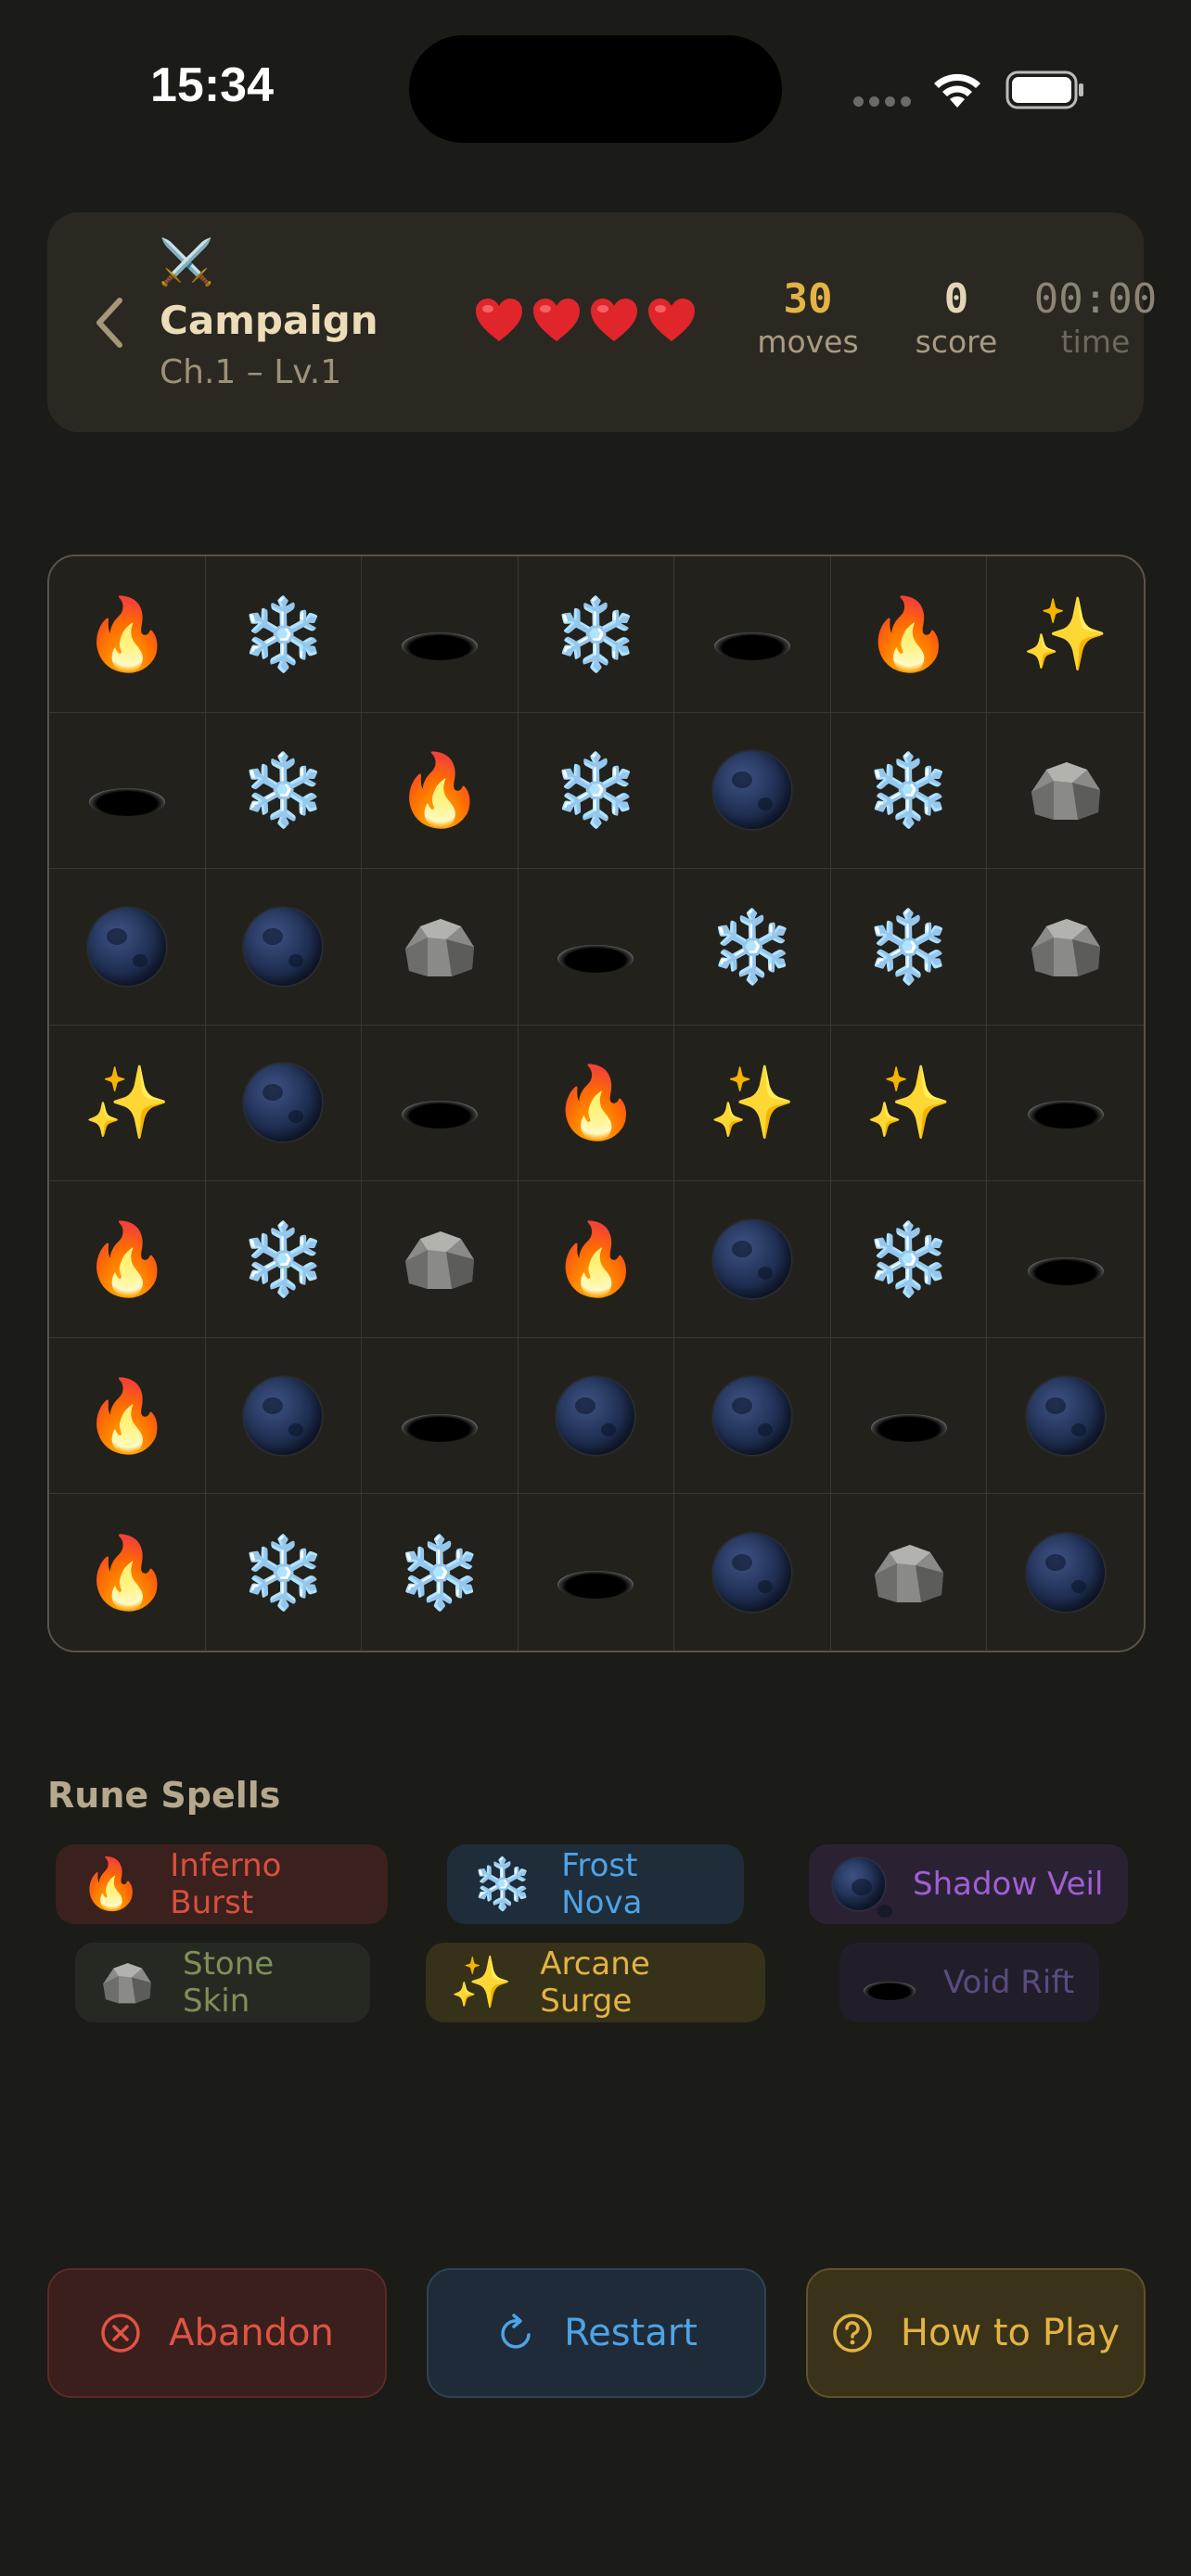  Describe the element at coordinates (226, 1884) in the screenshot. I see `spell-label: Inferno Burst` at that location.